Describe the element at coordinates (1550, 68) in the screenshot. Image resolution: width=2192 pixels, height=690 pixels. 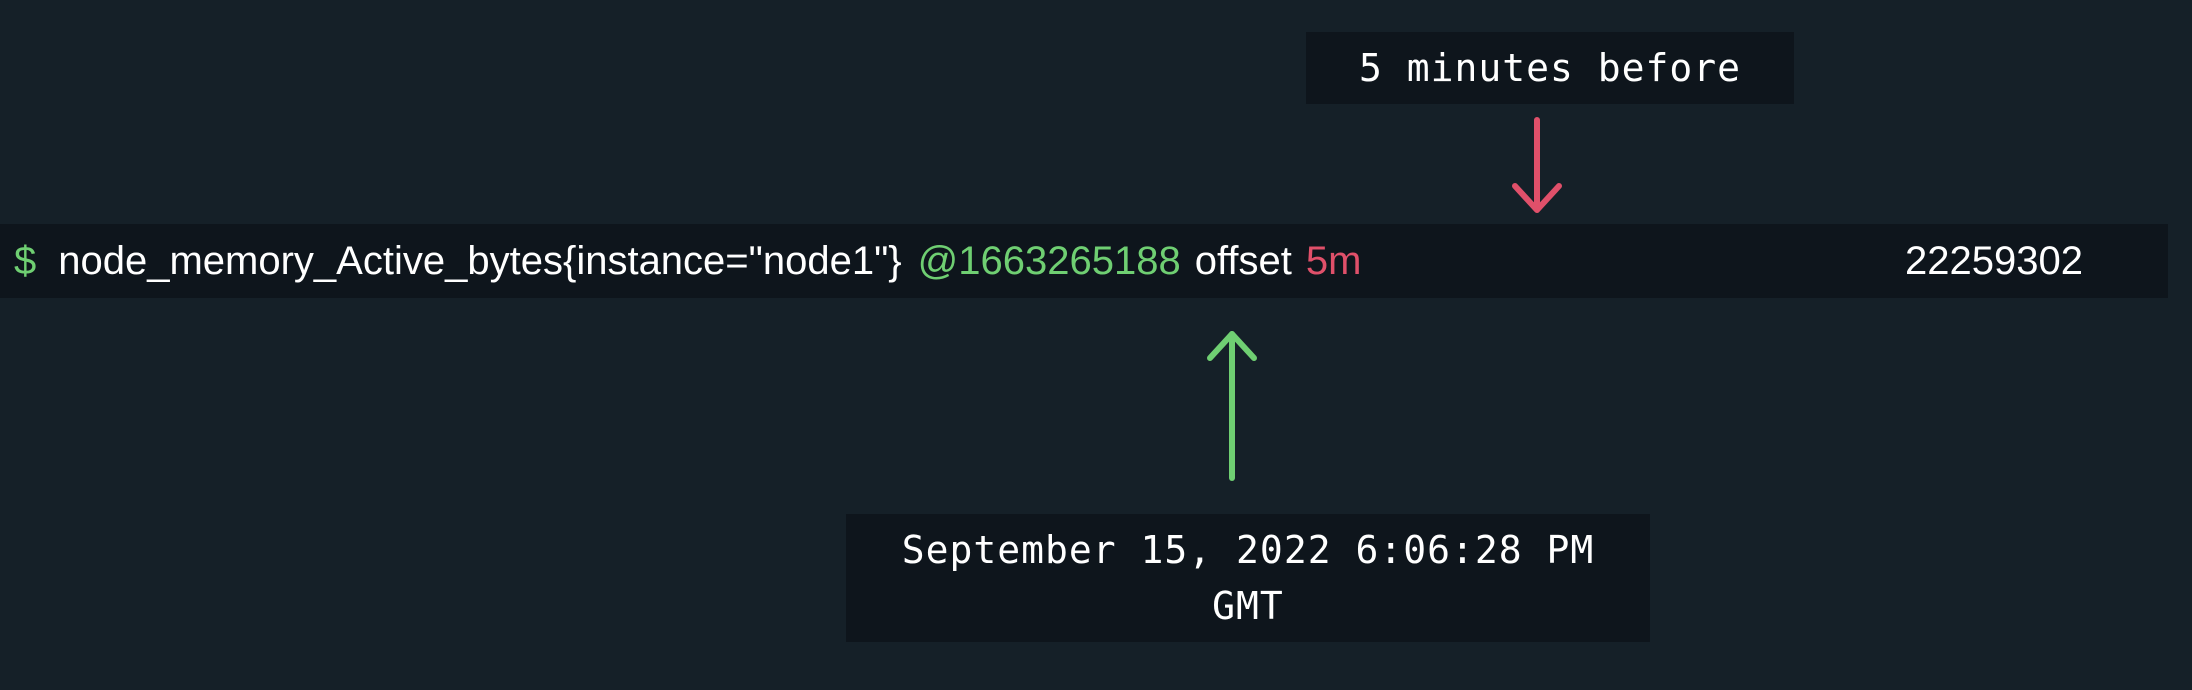
I see `offset-annotation-label: 5 minutes before` at that location.